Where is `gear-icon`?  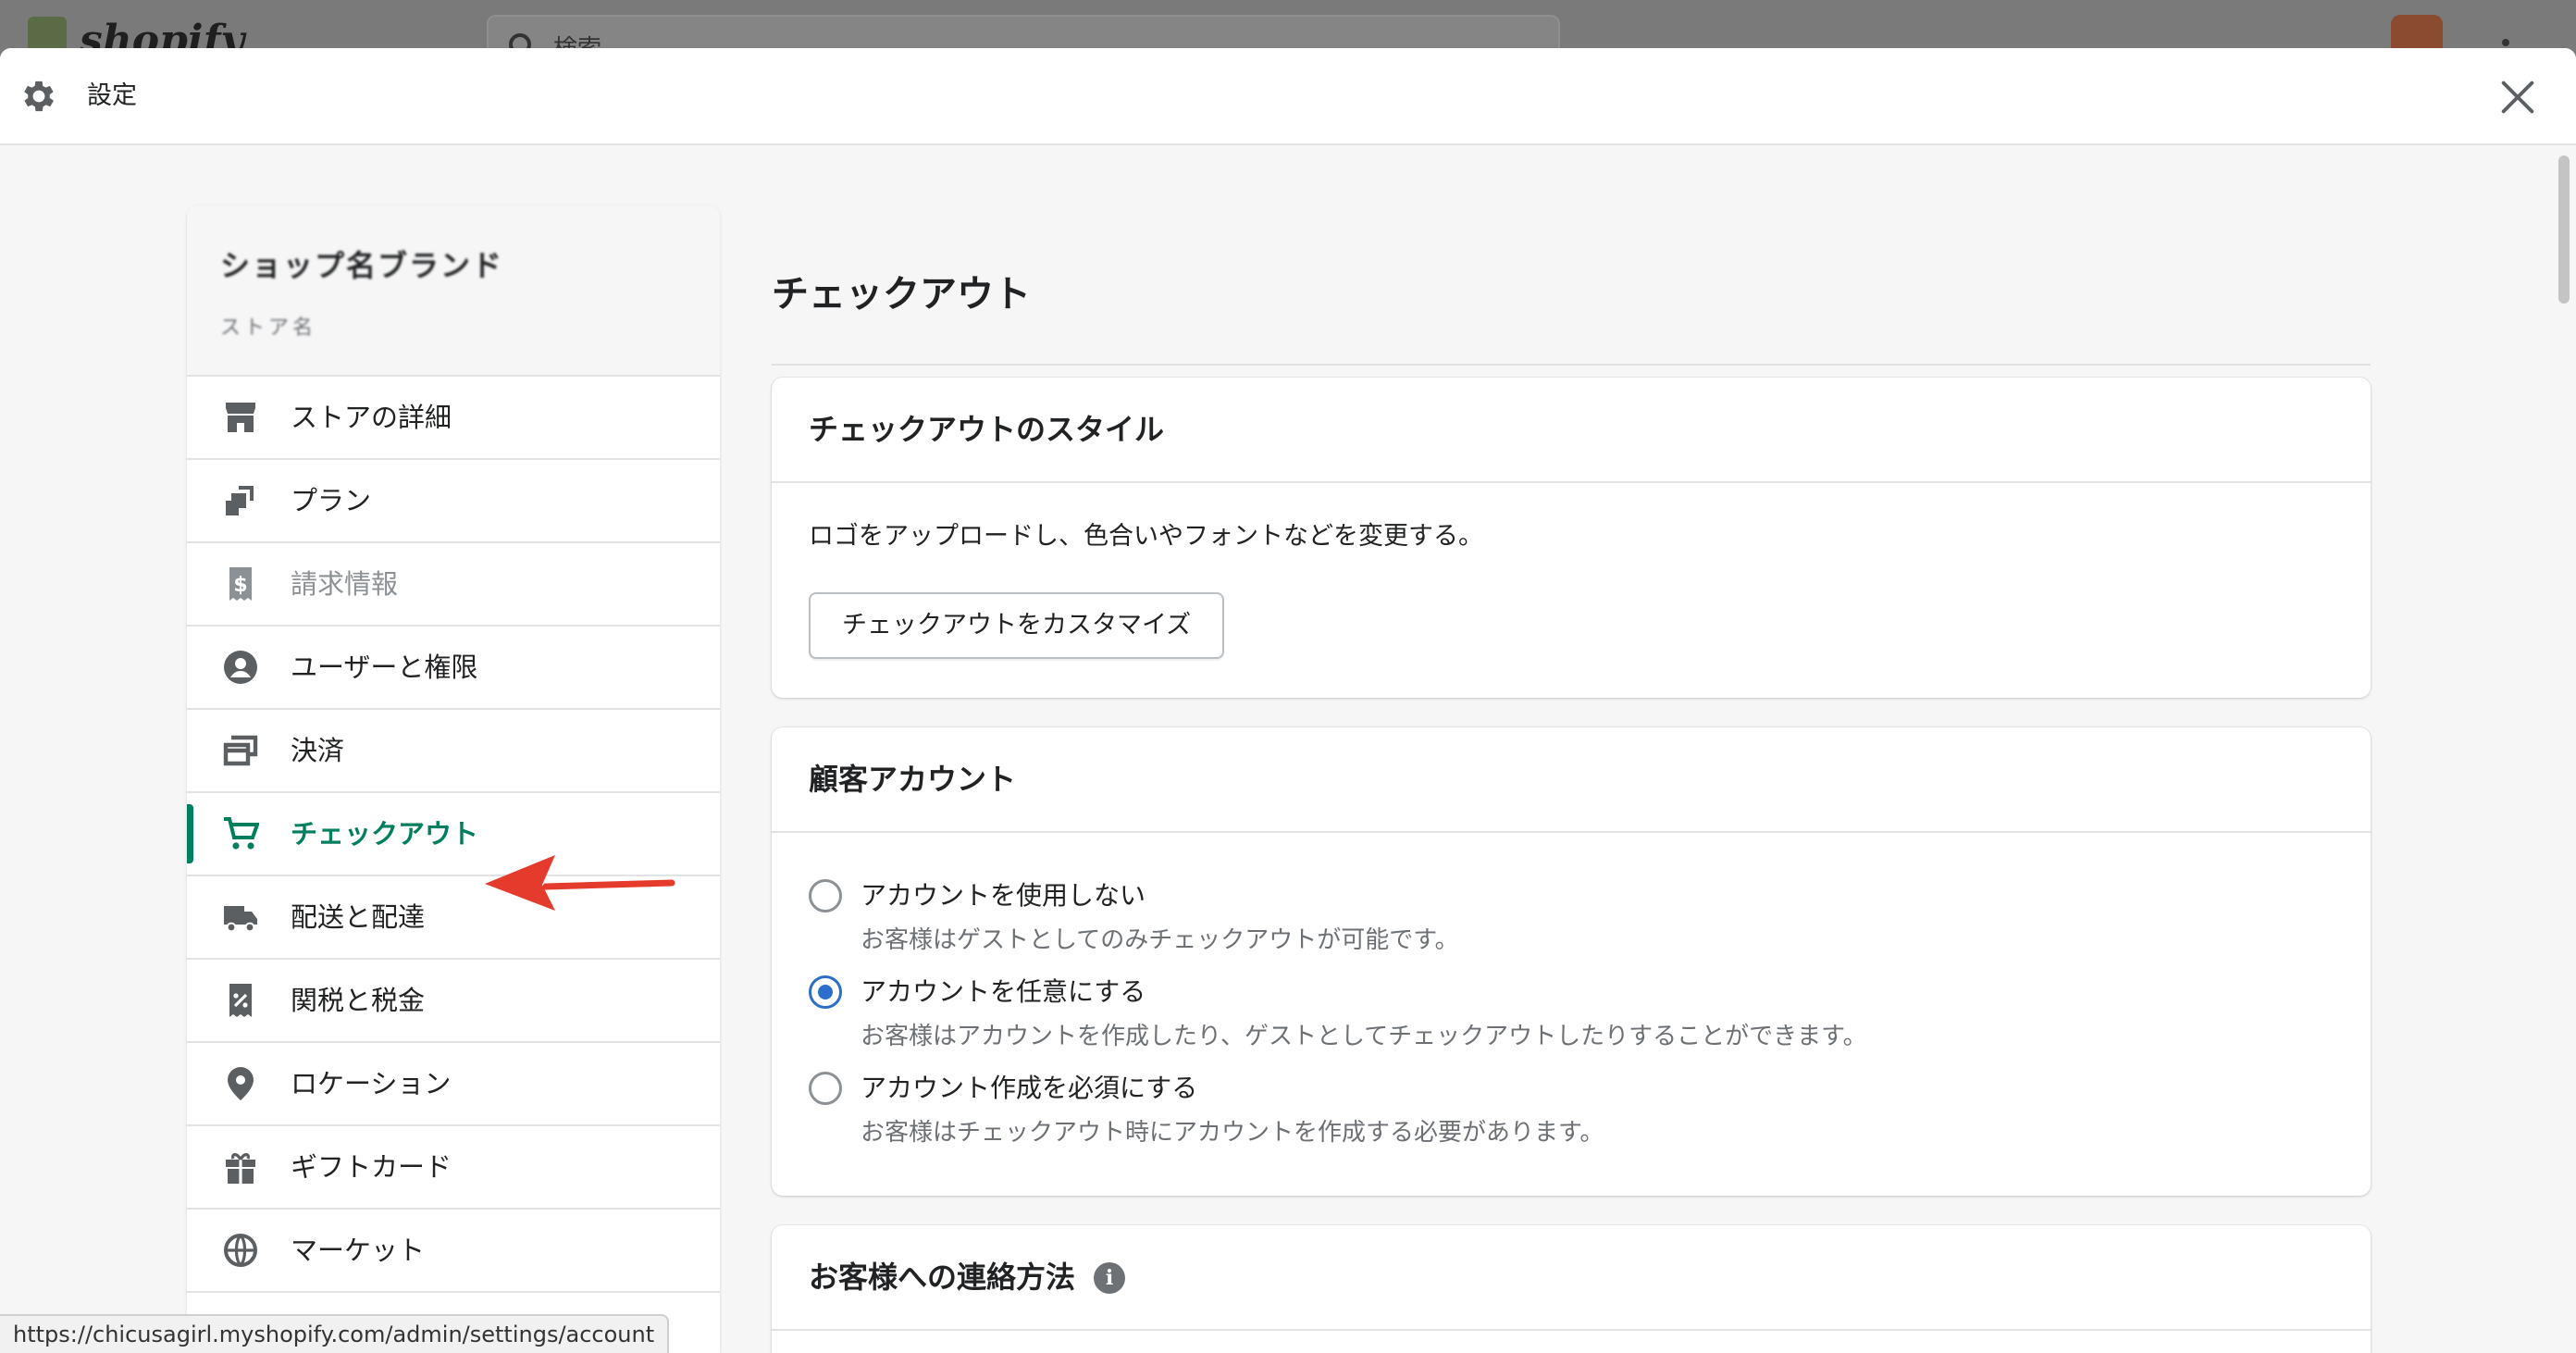 gear-icon is located at coordinates (39, 96).